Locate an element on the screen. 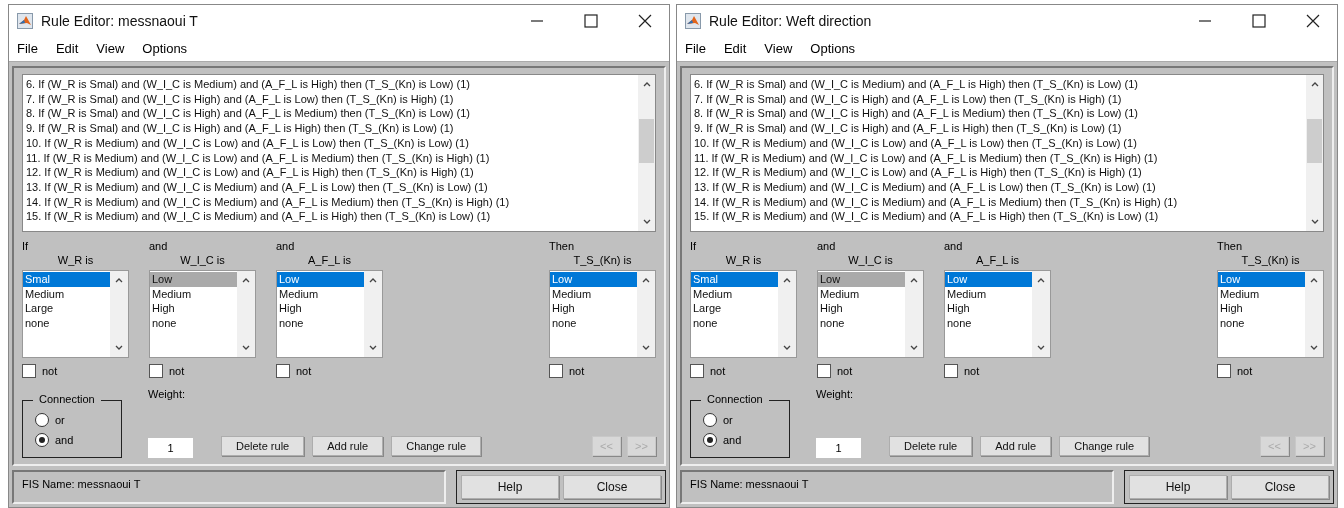 This screenshot has width=1344, height=508. checkbox-label: not is located at coordinates (177, 371).